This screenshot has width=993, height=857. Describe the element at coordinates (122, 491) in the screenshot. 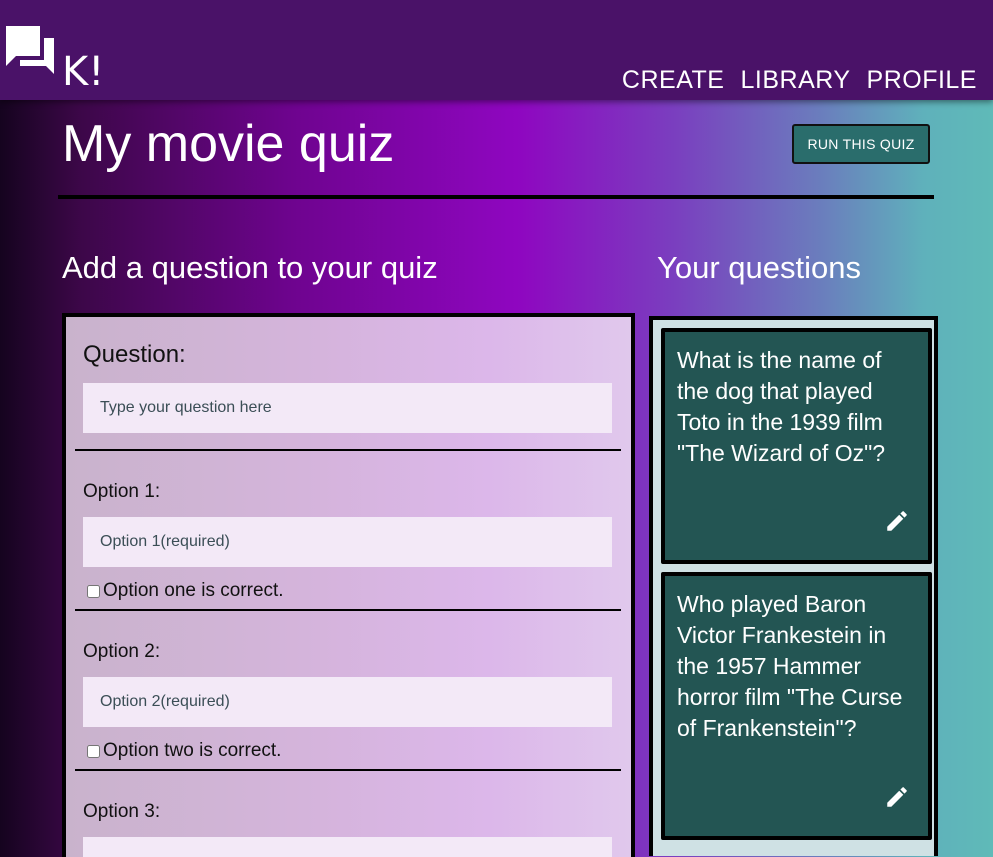

I see `option-1-label: Option 1:` at that location.